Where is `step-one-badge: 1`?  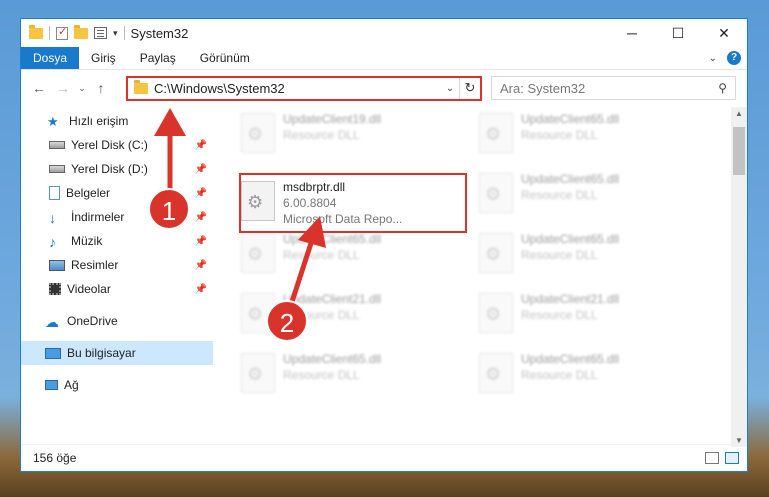
step-one-badge: 1 is located at coordinates (169, 209).